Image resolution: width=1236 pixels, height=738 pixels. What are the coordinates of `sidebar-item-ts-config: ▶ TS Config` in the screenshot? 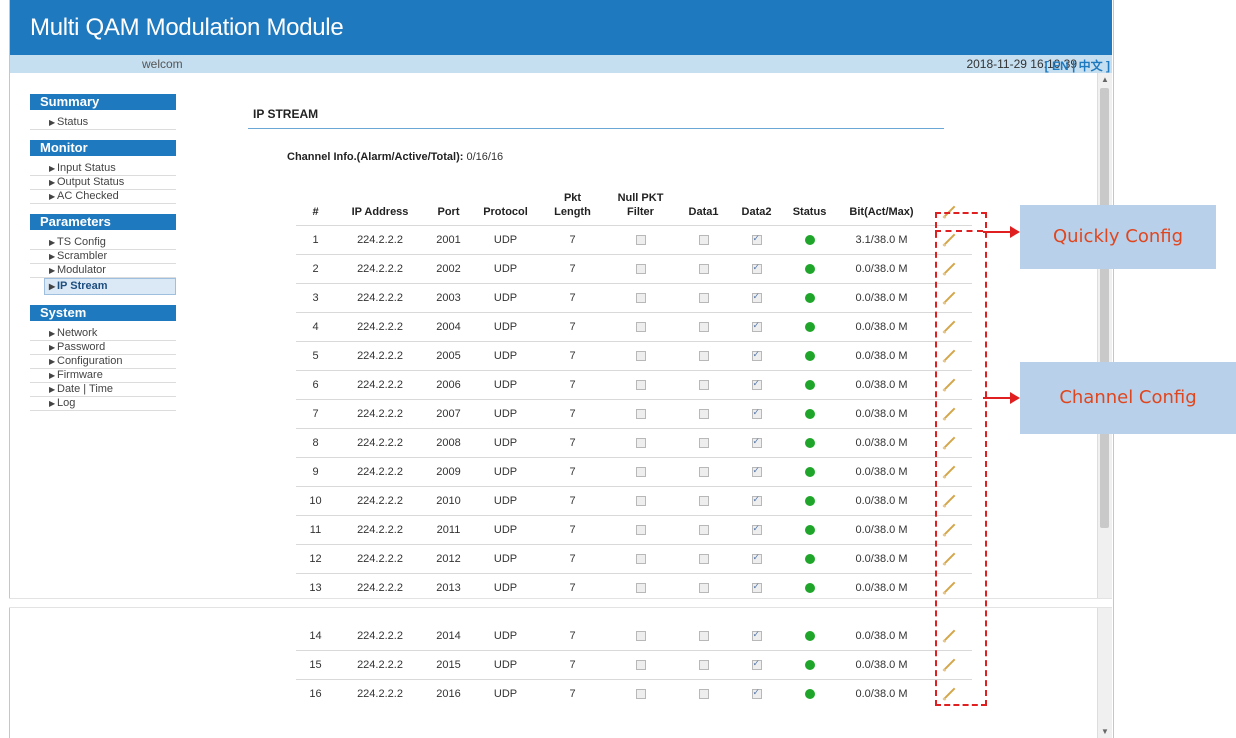 It's located at (103, 243).